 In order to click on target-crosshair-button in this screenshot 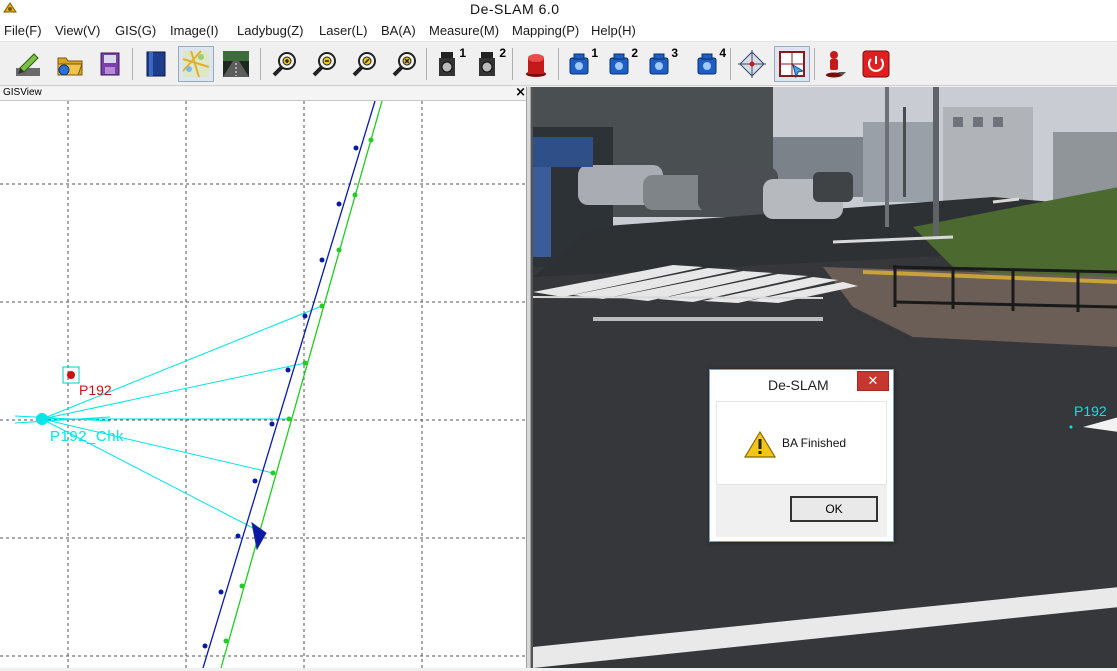, I will do `click(752, 64)`.